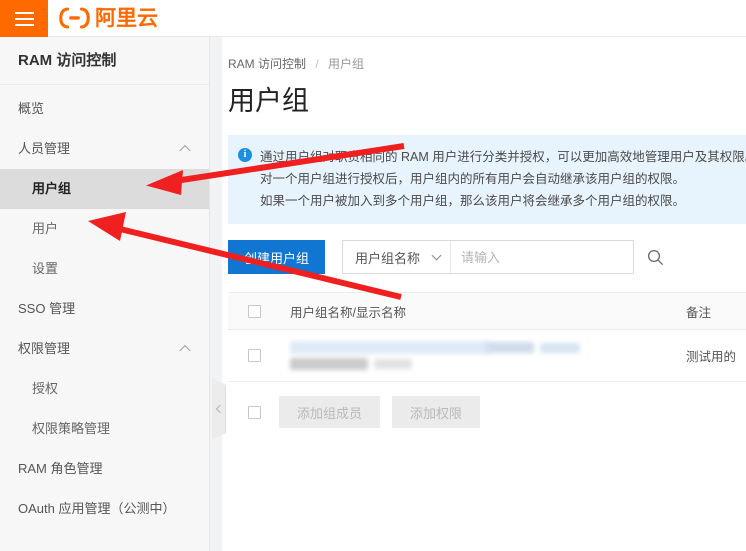 This screenshot has width=746, height=551. I want to click on column-header-name: 用户组名称/显示名称, so click(348, 312).